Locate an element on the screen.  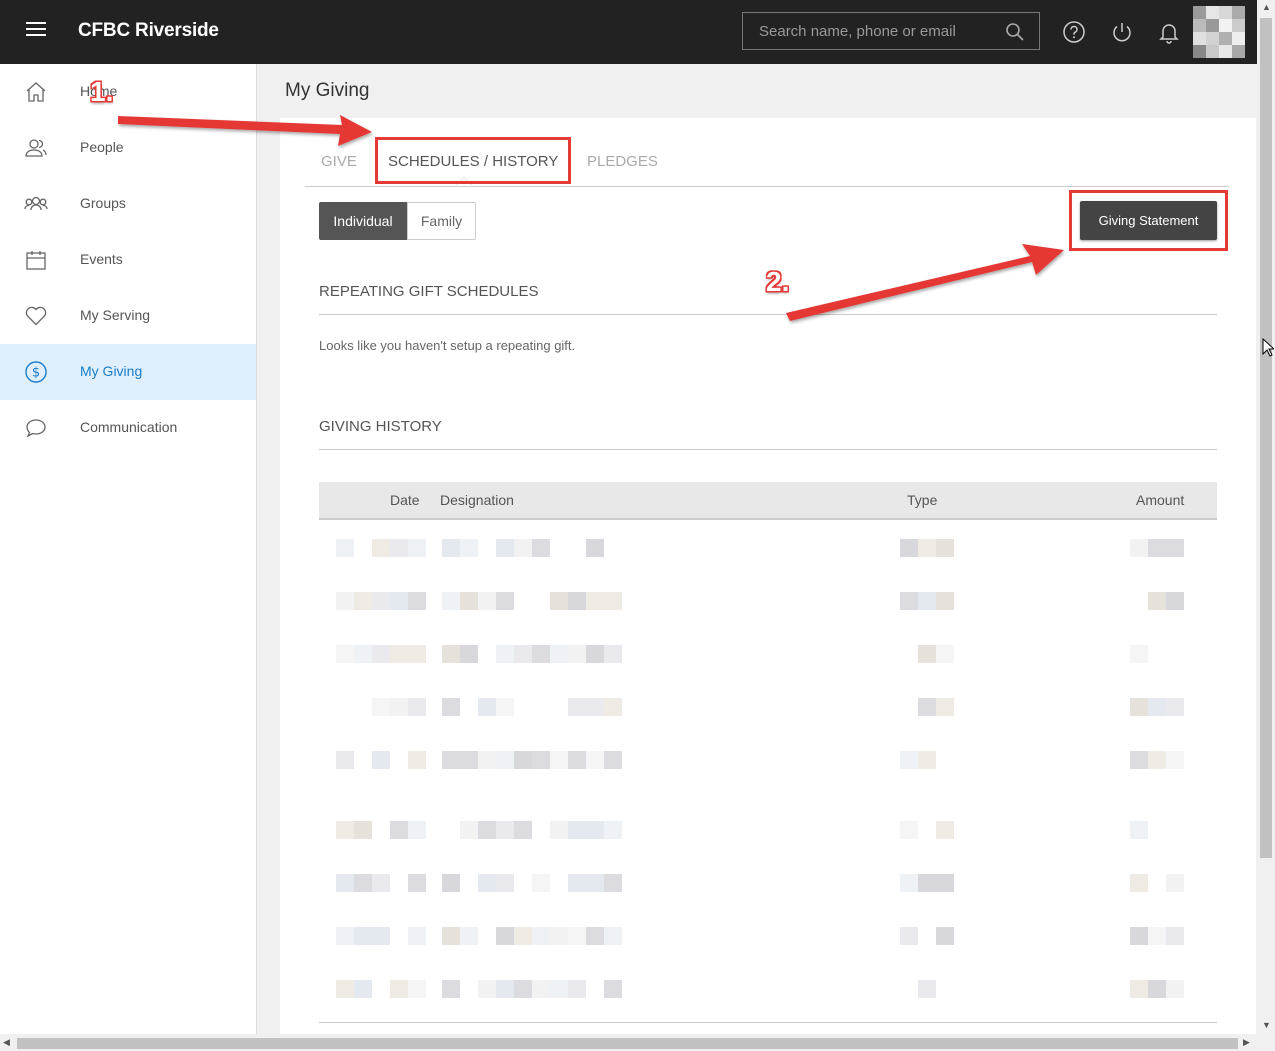
giving-statement-button: Giving Statement is located at coordinates (1148, 220).